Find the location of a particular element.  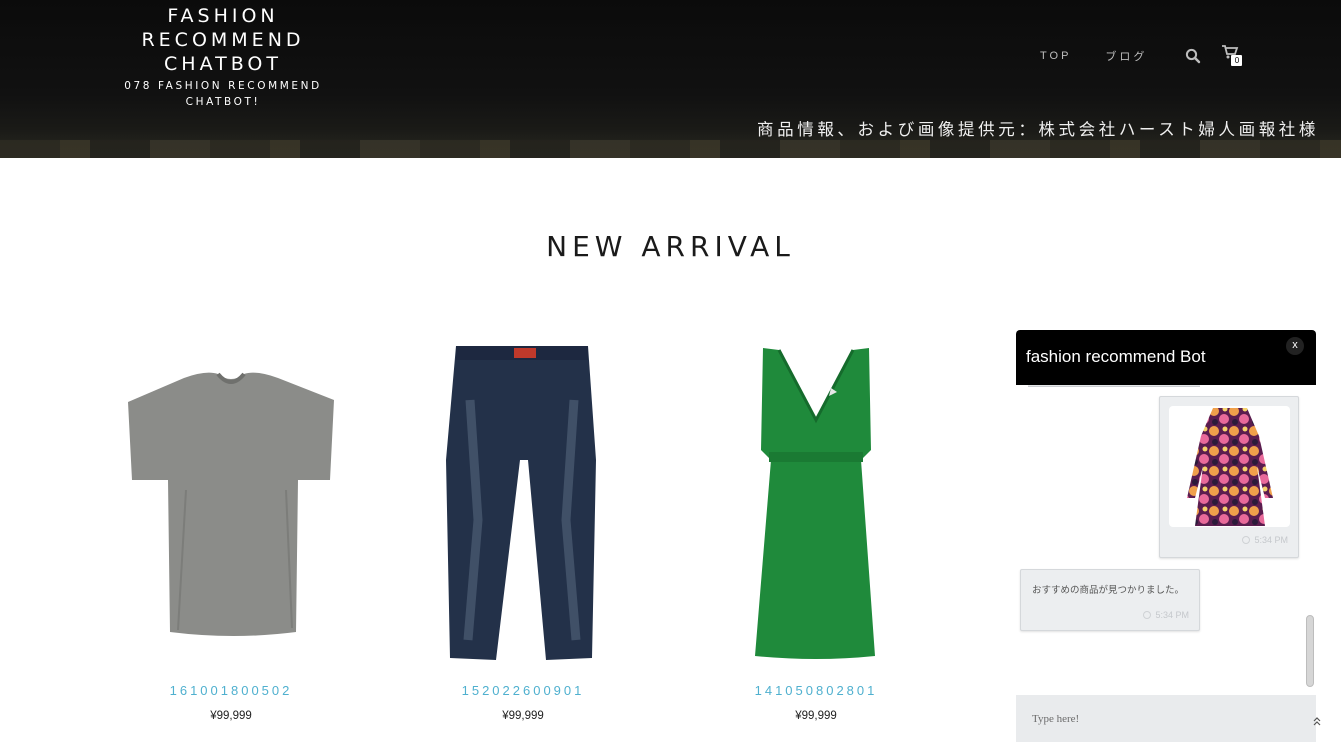

product-card: 152022600901 ¥99,999 is located at coordinates (523, 531).